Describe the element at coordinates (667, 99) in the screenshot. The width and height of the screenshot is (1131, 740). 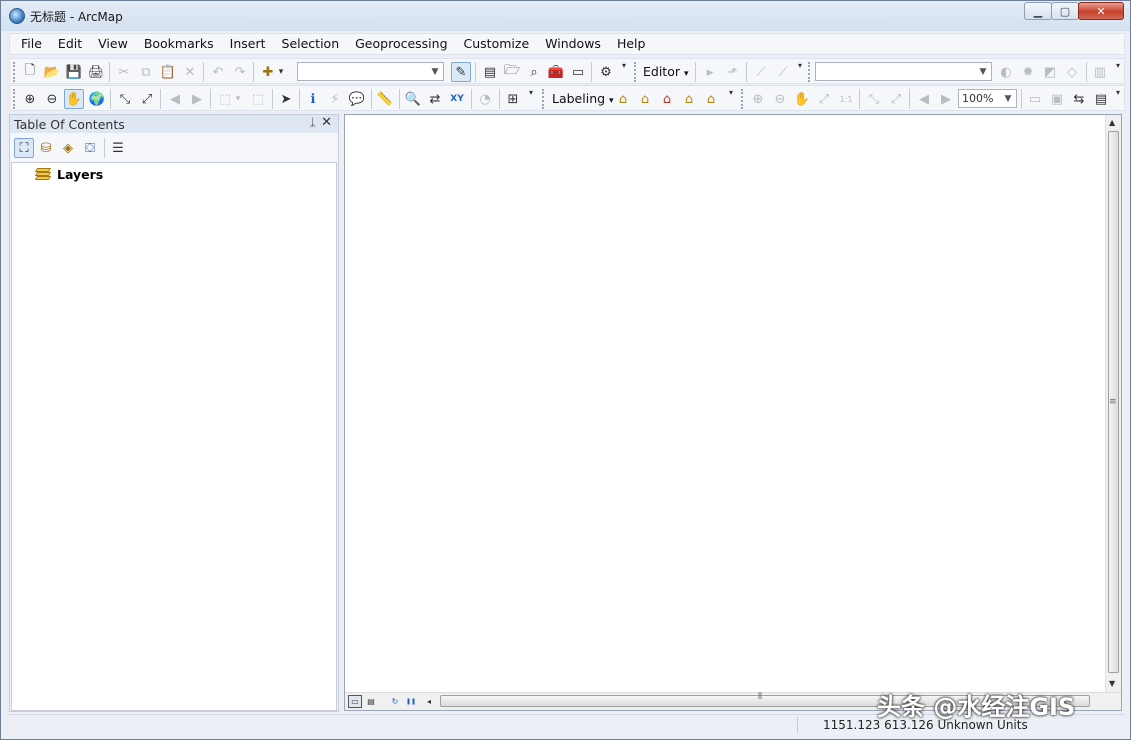
I see `label-weight-icon: ⌂` at that location.